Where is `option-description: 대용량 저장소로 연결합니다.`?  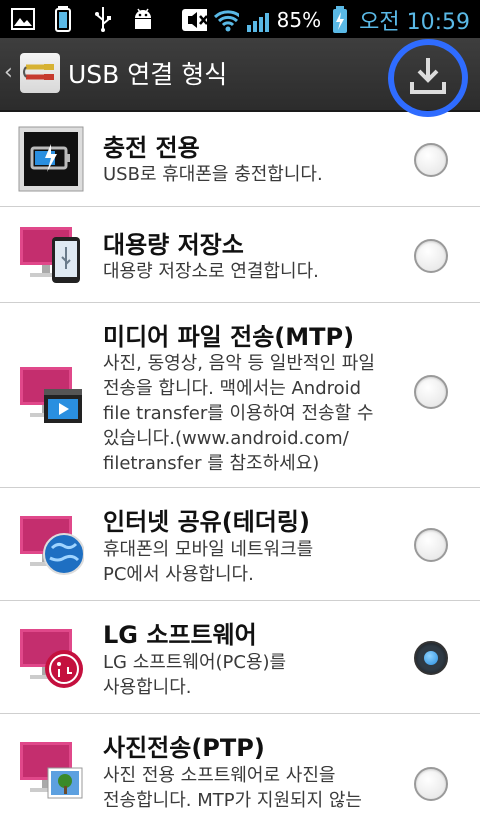 option-description: 대용량 저장소로 연결합니다. is located at coordinates (211, 271).